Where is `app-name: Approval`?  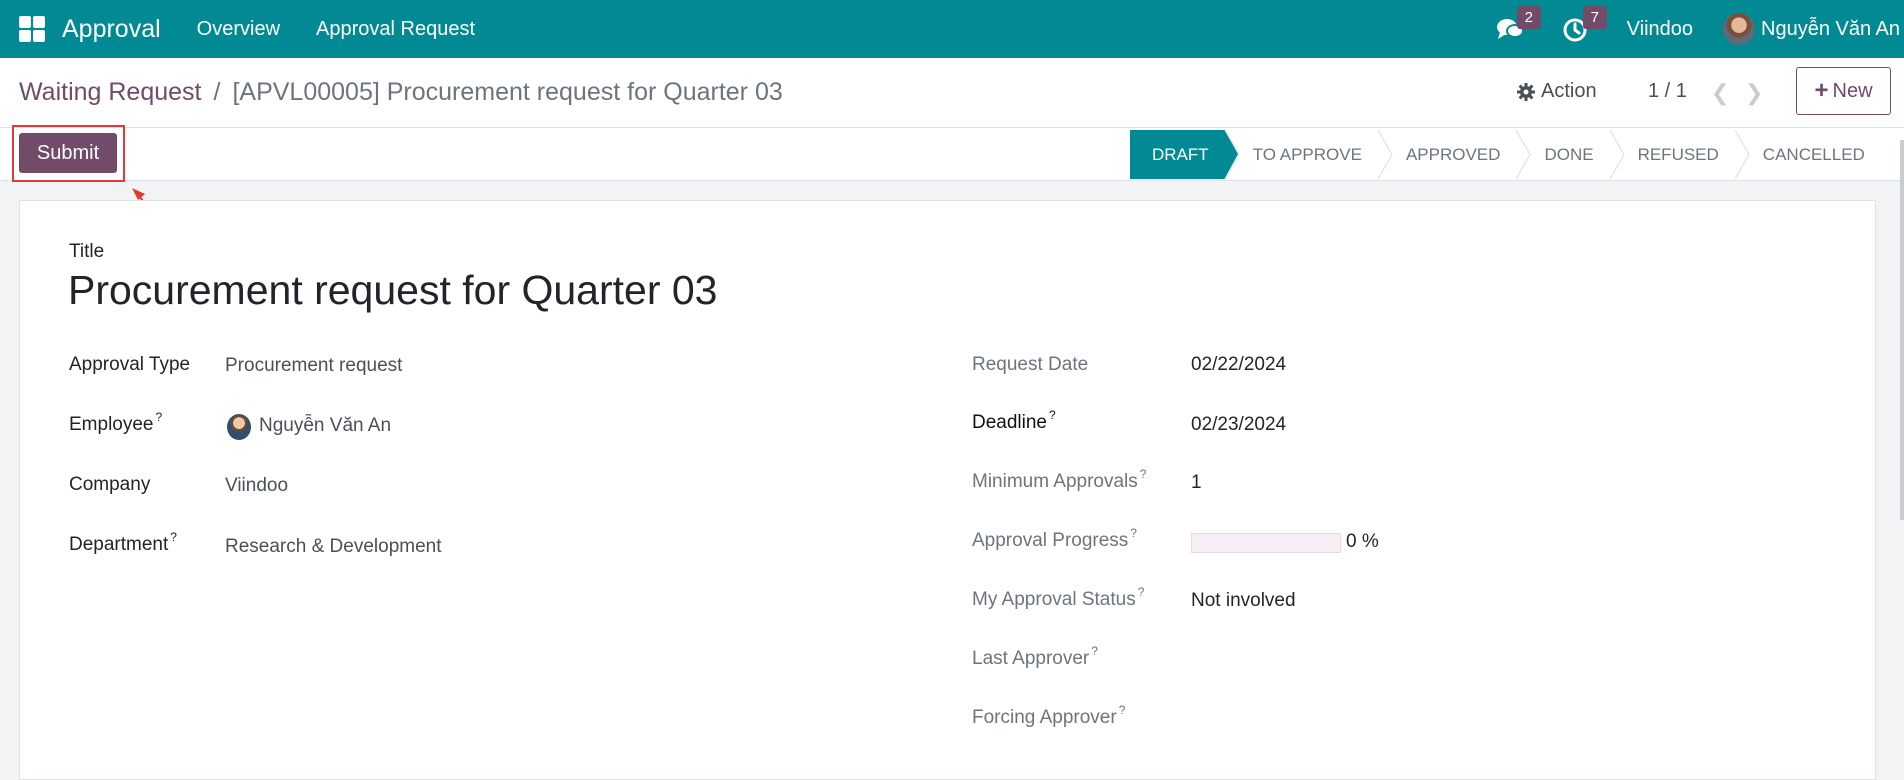
app-name: Approval is located at coordinates (111, 29).